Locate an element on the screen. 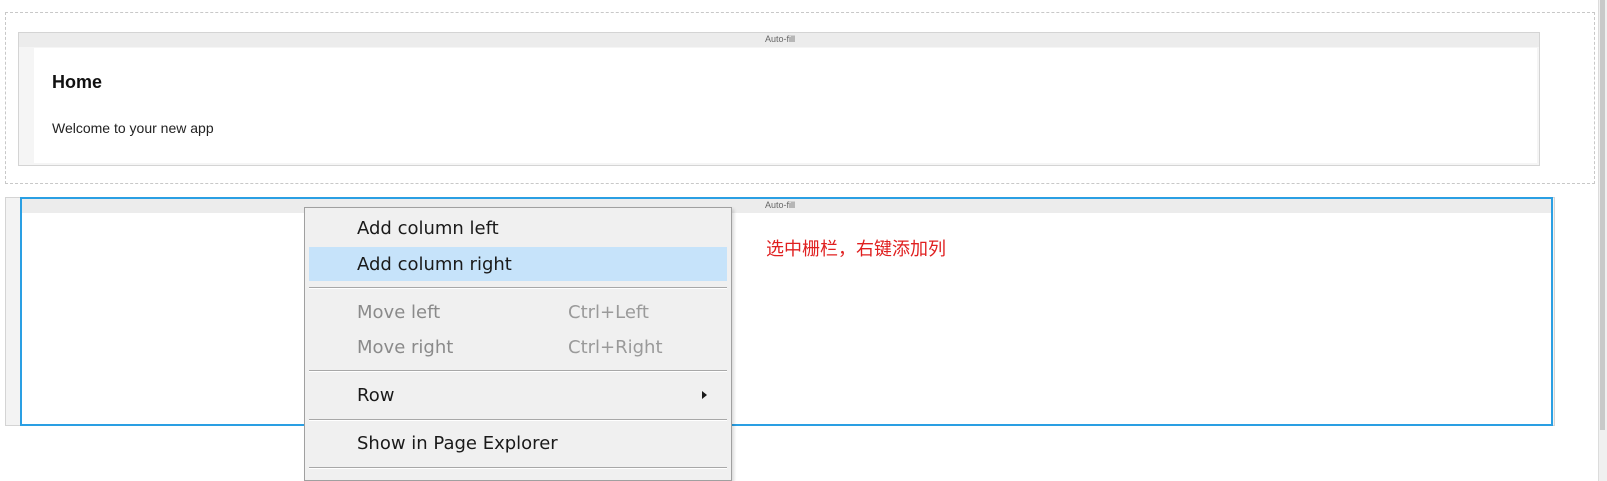  welcome-text: Welcome to your new app is located at coordinates (133, 128).